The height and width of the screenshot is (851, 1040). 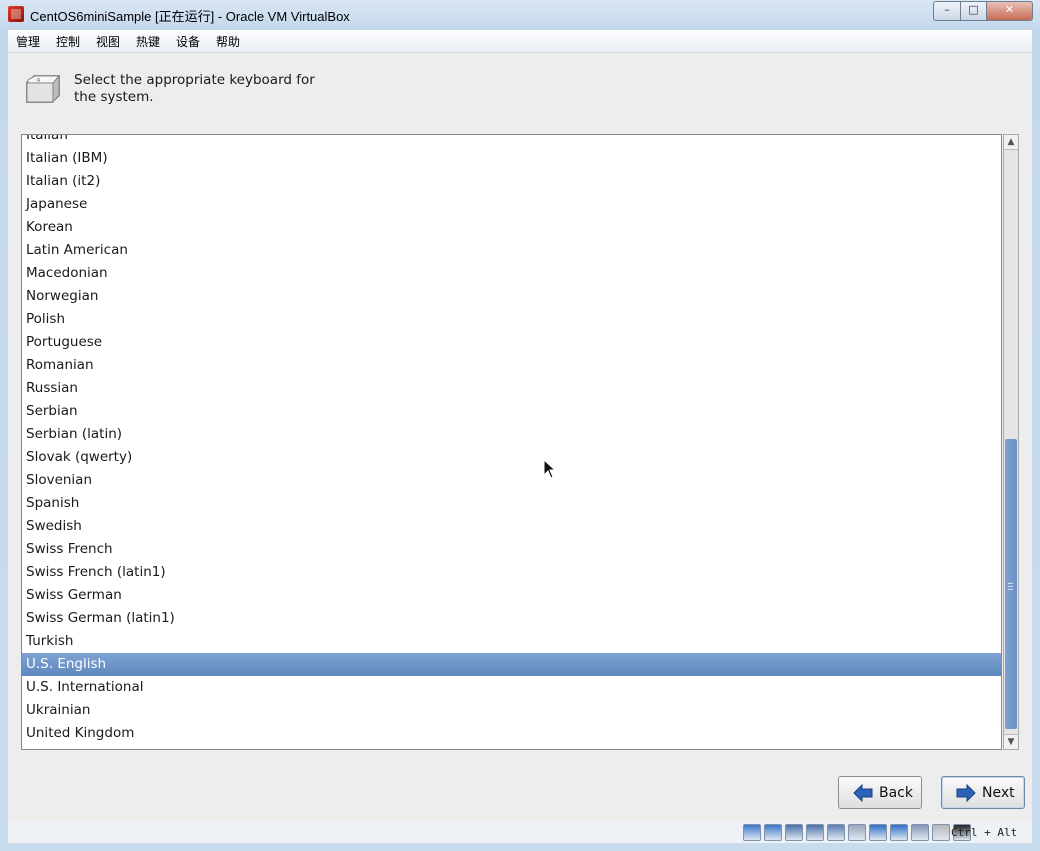 What do you see at coordinates (511, 526) in the screenshot?
I see `keyboard-list-item: Swedish` at bounding box center [511, 526].